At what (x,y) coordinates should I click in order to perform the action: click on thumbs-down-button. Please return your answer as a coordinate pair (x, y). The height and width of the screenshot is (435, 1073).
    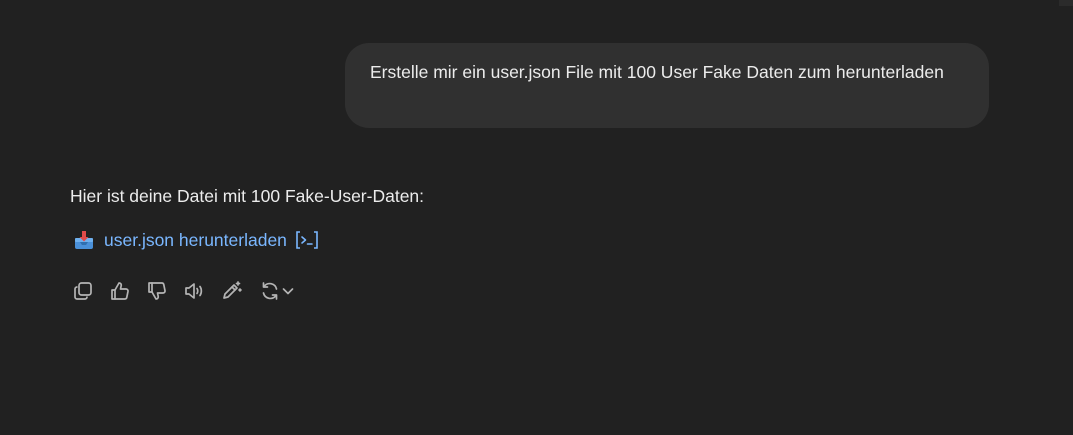
    Looking at the image, I should click on (157, 291).